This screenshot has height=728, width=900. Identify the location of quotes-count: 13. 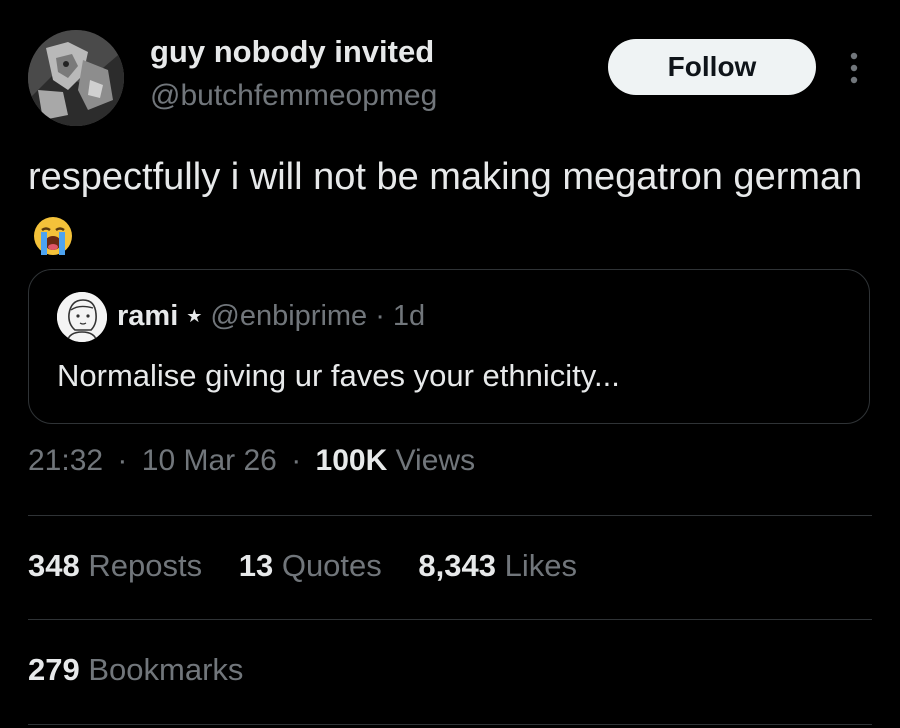
(256, 565).